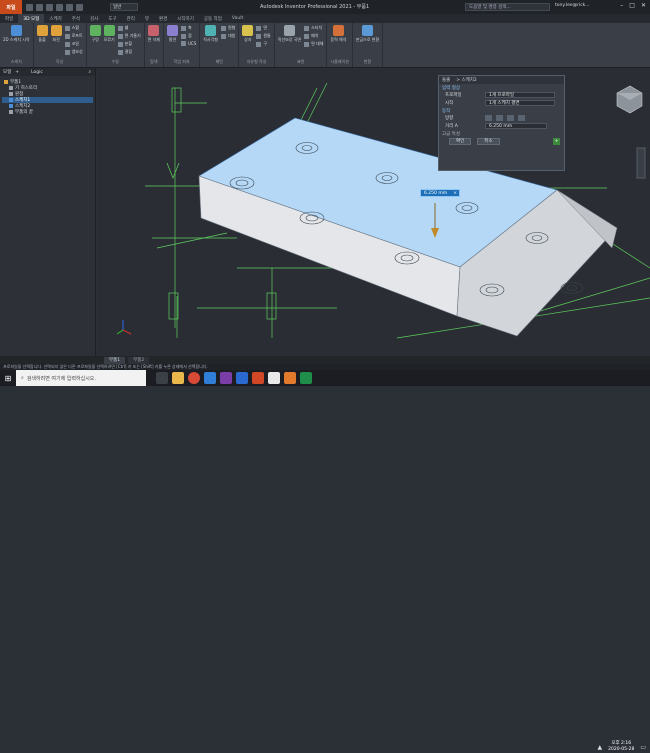  Describe the element at coordinates (248, 36) in the screenshot. I see `ribbon-button: 상자` at that location.